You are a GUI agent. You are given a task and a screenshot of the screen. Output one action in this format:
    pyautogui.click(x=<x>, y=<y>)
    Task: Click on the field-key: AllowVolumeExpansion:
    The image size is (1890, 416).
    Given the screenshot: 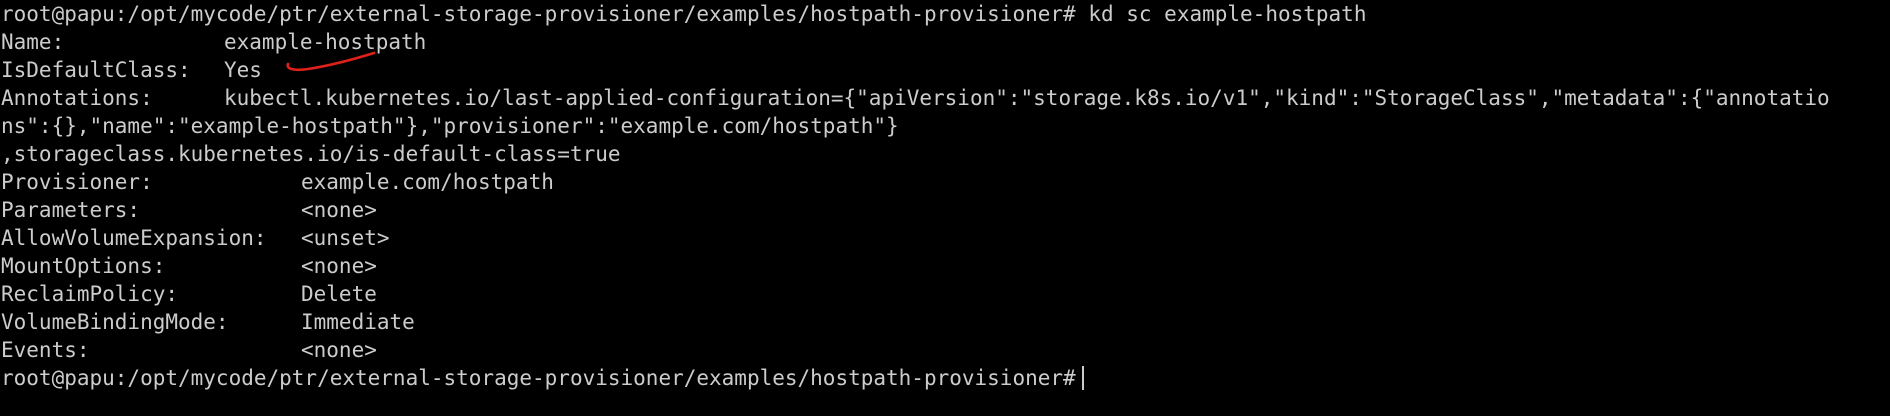 What is the action you would take?
    pyautogui.click(x=134, y=238)
    